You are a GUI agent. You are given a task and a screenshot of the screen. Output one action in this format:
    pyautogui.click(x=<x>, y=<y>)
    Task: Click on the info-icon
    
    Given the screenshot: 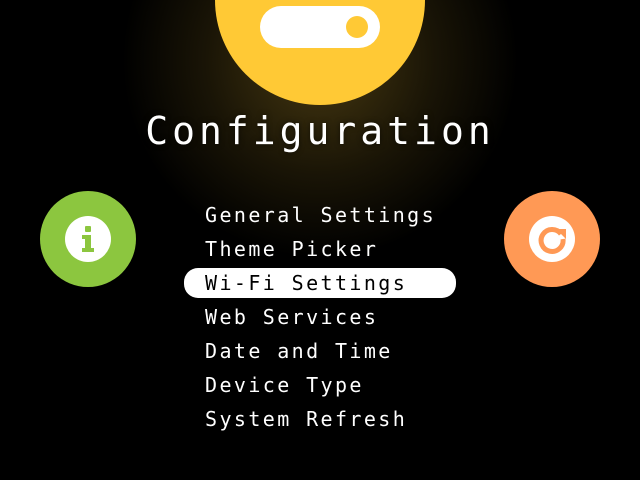 What is the action you would take?
    pyautogui.click(x=88, y=239)
    